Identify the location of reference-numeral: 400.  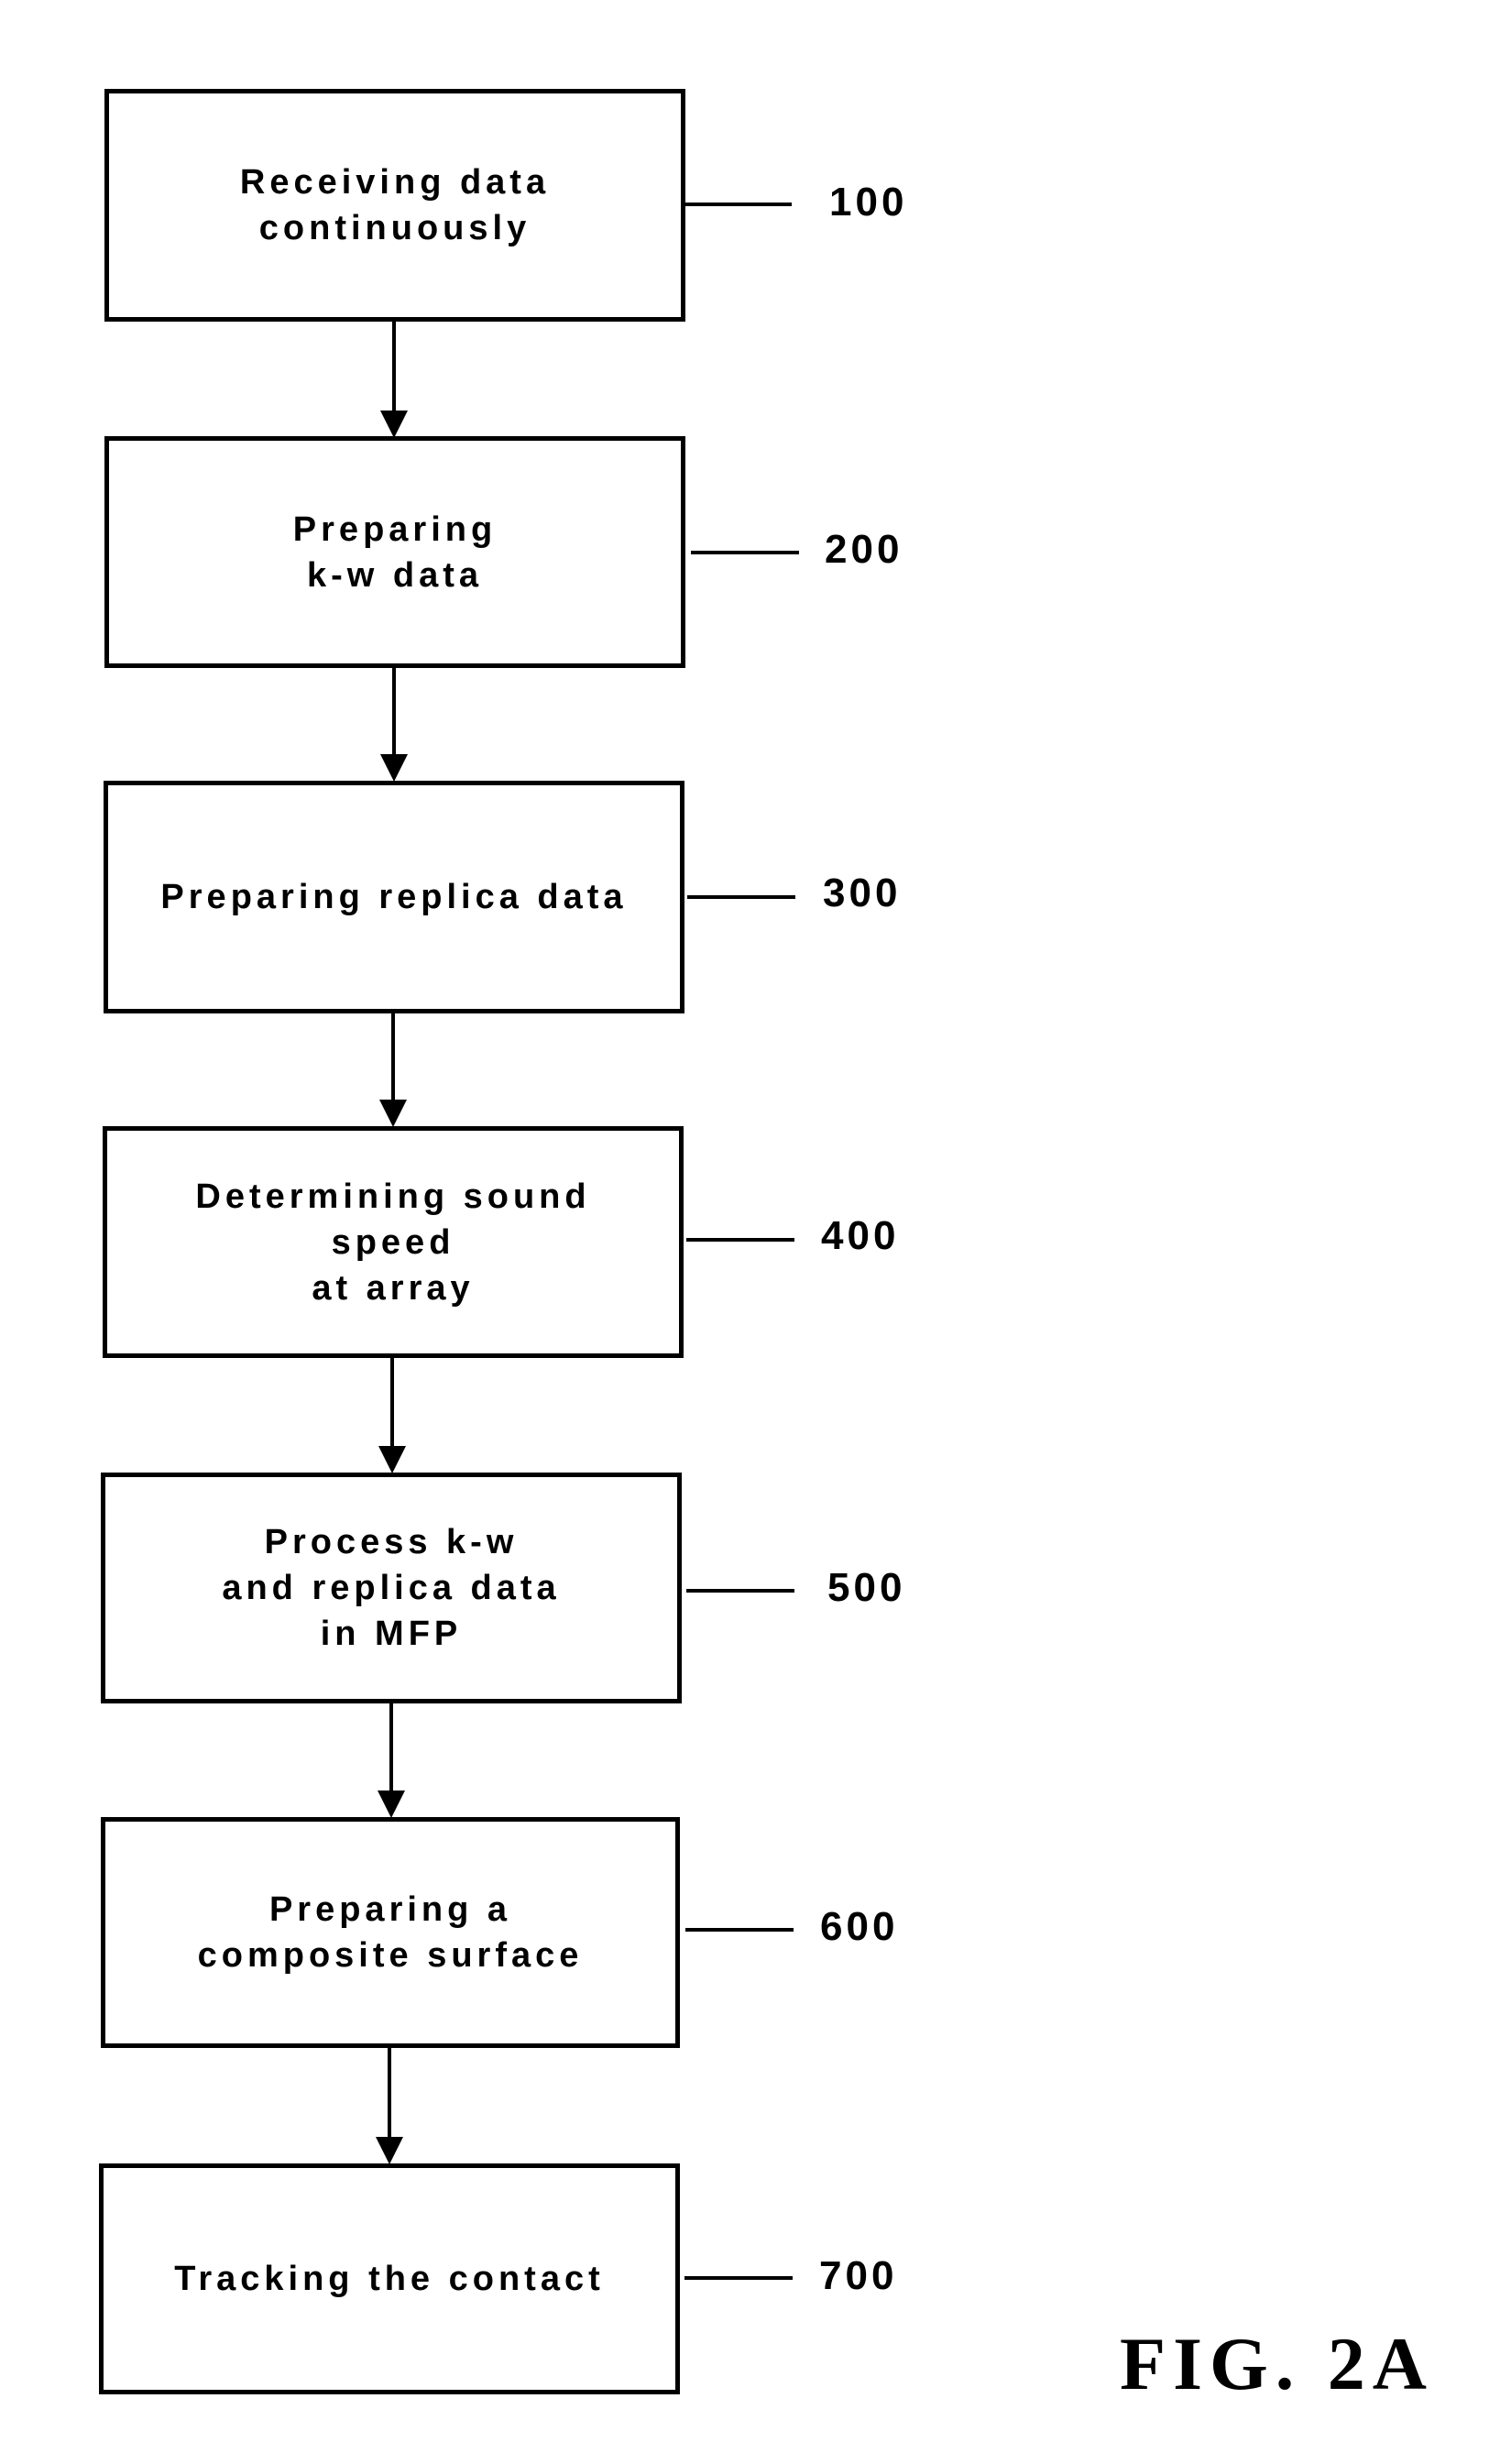
(860, 1236).